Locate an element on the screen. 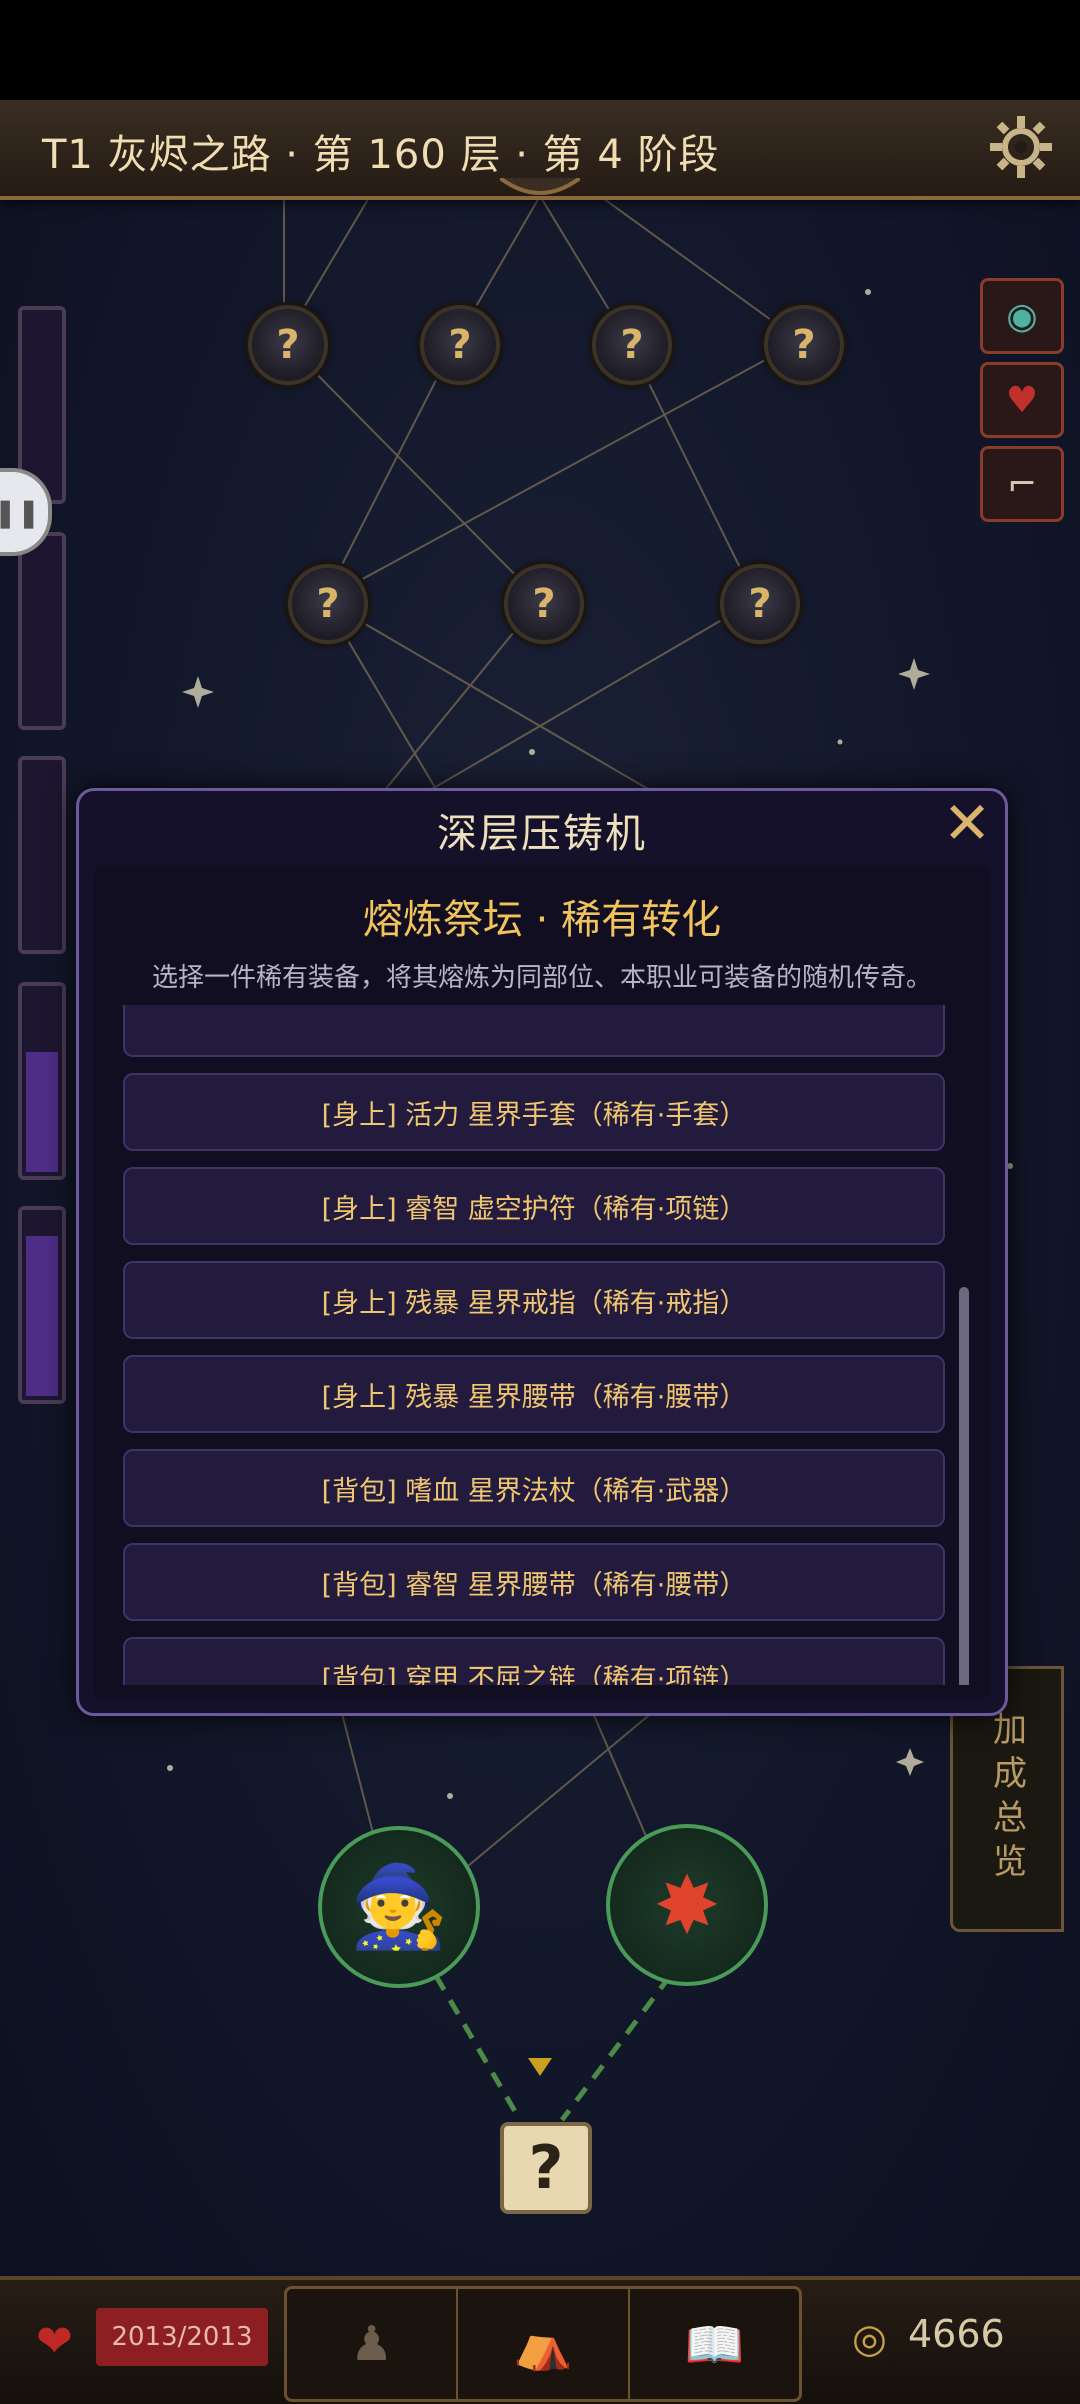 The height and width of the screenshot is (2404, 1080). close-button: ✕ is located at coordinates (967, 823).